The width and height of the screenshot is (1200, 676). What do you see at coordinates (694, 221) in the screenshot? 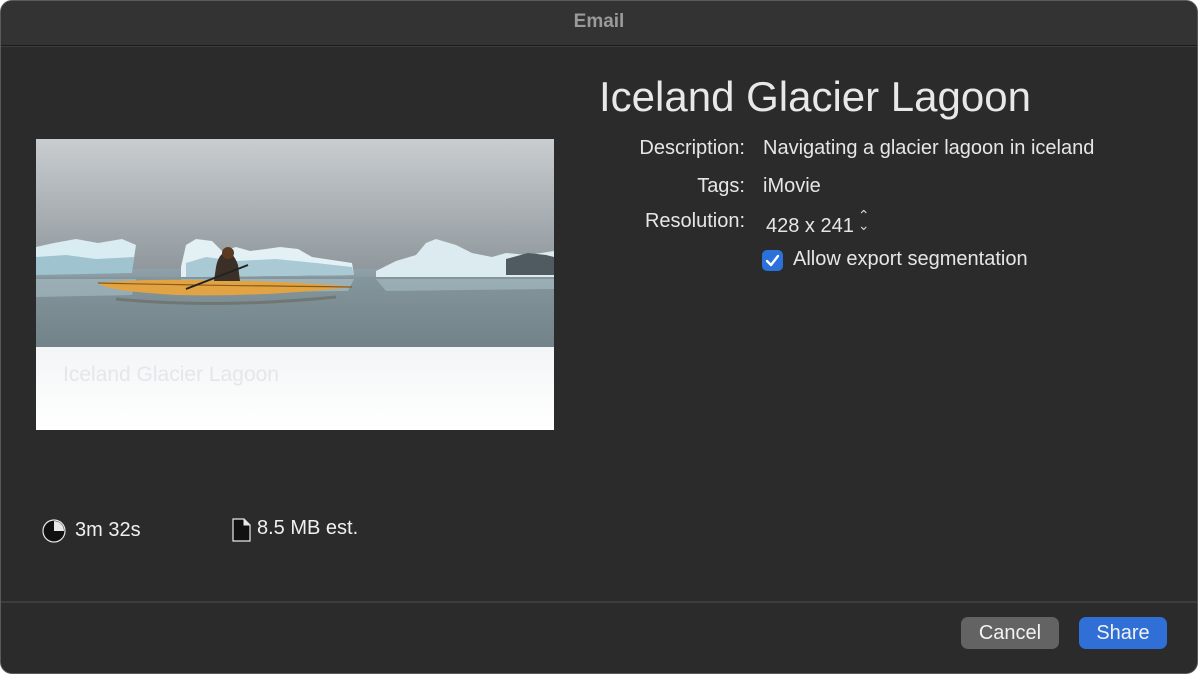
I see `resolution-label: Resolution:` at bounding box center [694, 221].